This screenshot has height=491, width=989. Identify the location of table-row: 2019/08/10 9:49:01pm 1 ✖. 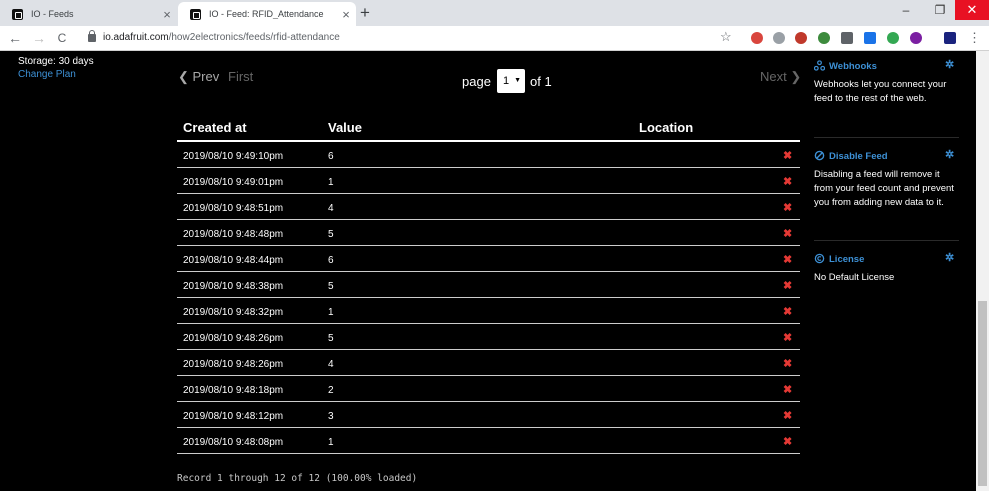
(488, 181).